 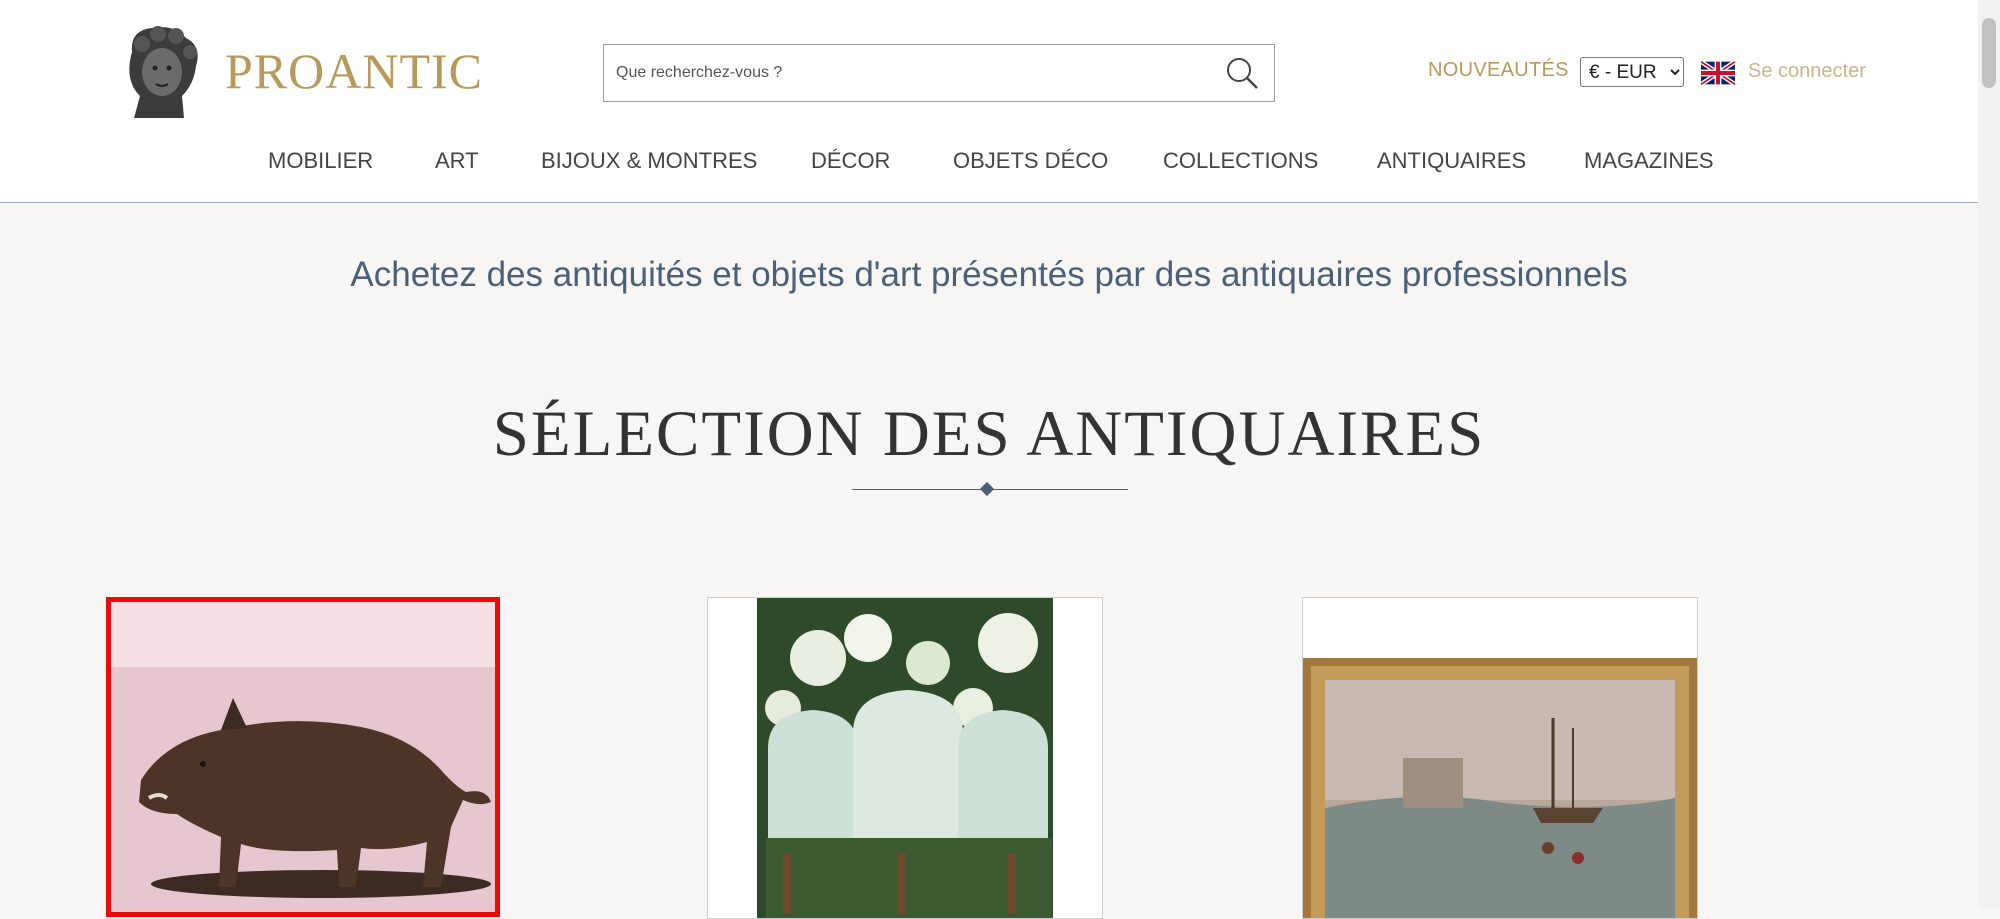 What do you see at coordinates (305, 759) in the screenshot?
I see `boar-sculpture-image` at bounding box center [305, 759].